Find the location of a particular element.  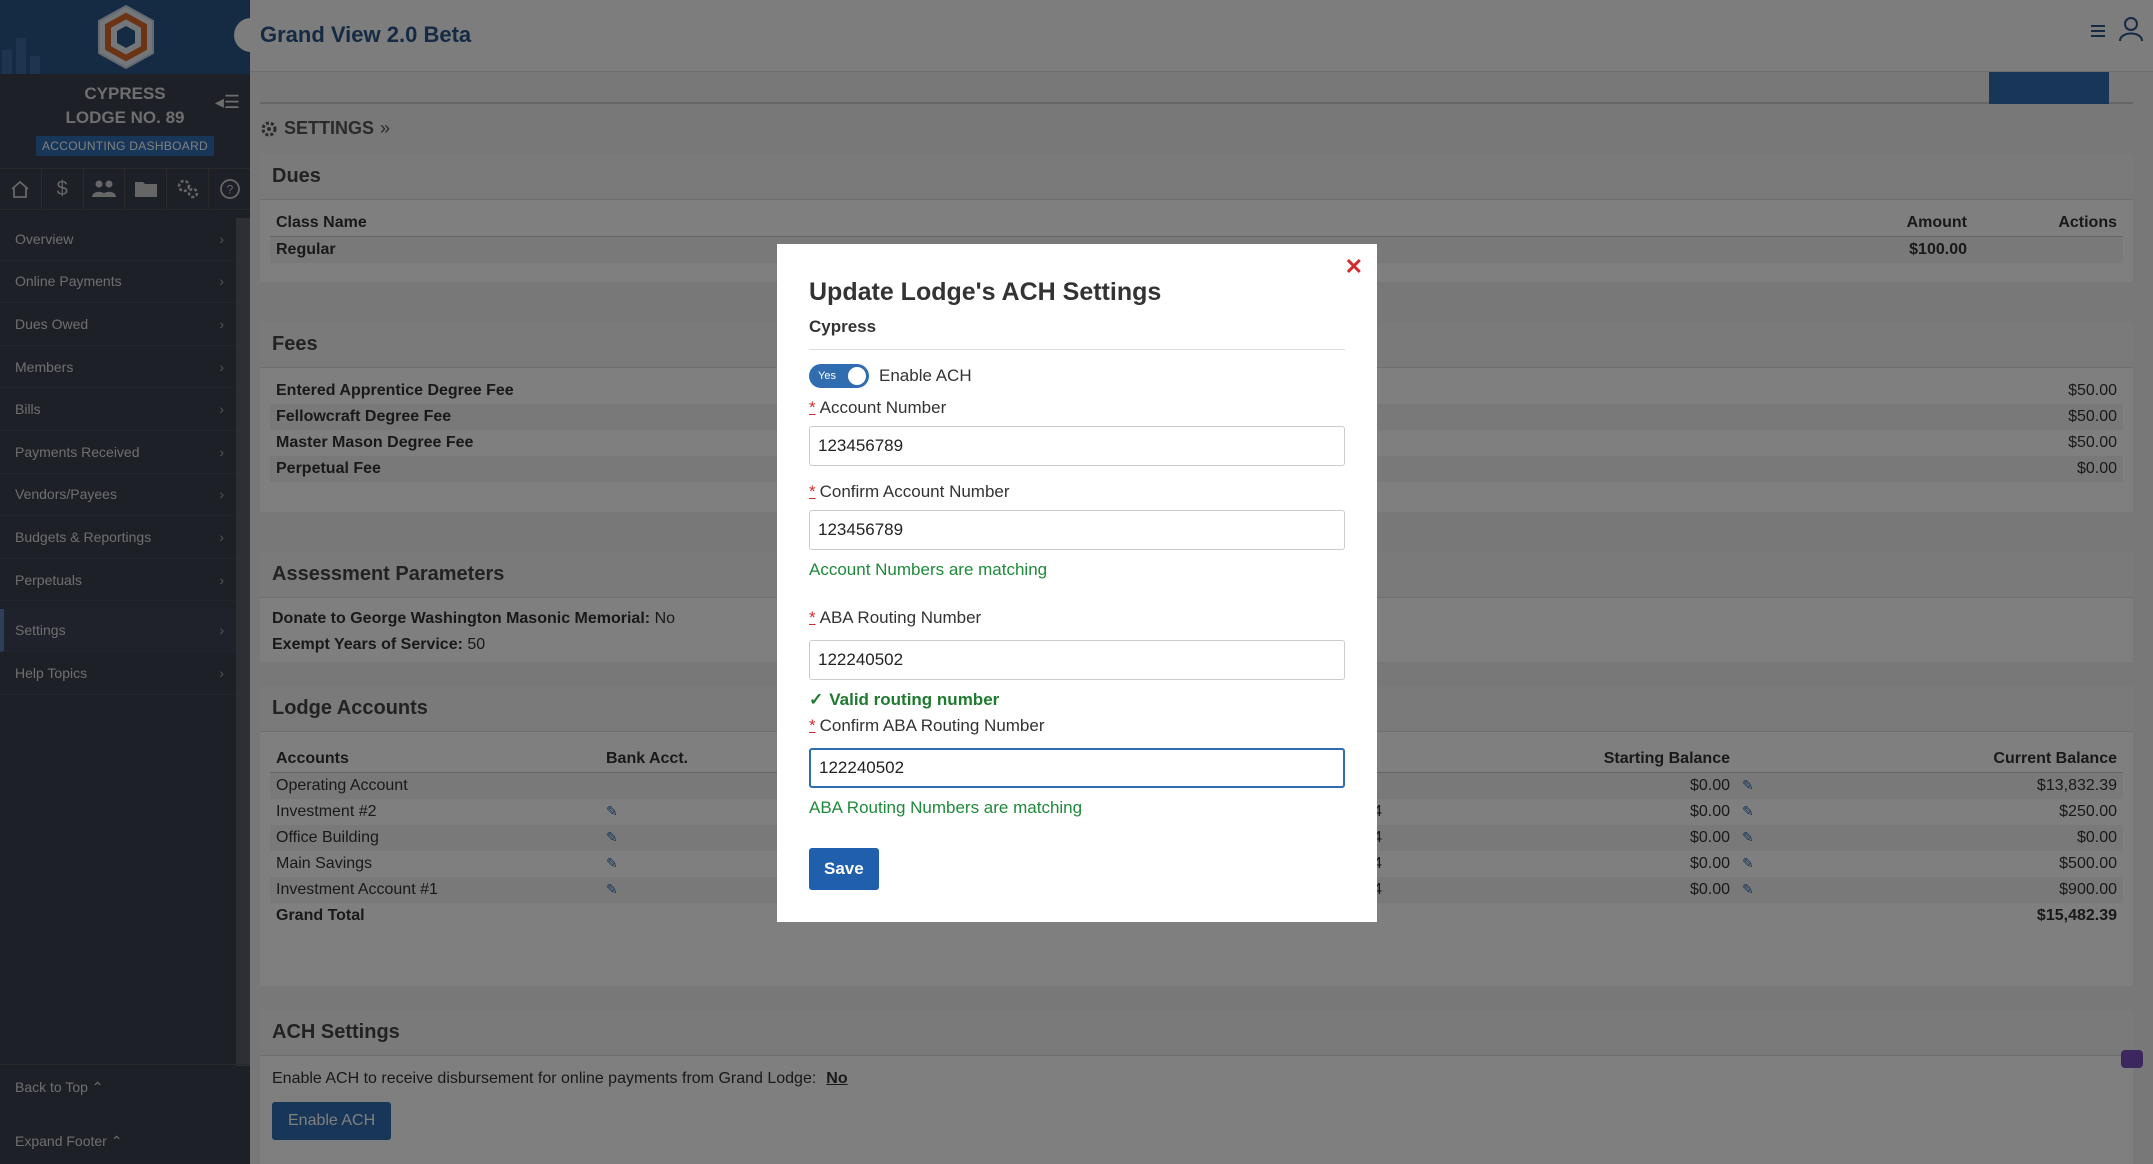

enable-ach-toggle-row: Yes Enable ACH is located at coordinates (1077, 376).